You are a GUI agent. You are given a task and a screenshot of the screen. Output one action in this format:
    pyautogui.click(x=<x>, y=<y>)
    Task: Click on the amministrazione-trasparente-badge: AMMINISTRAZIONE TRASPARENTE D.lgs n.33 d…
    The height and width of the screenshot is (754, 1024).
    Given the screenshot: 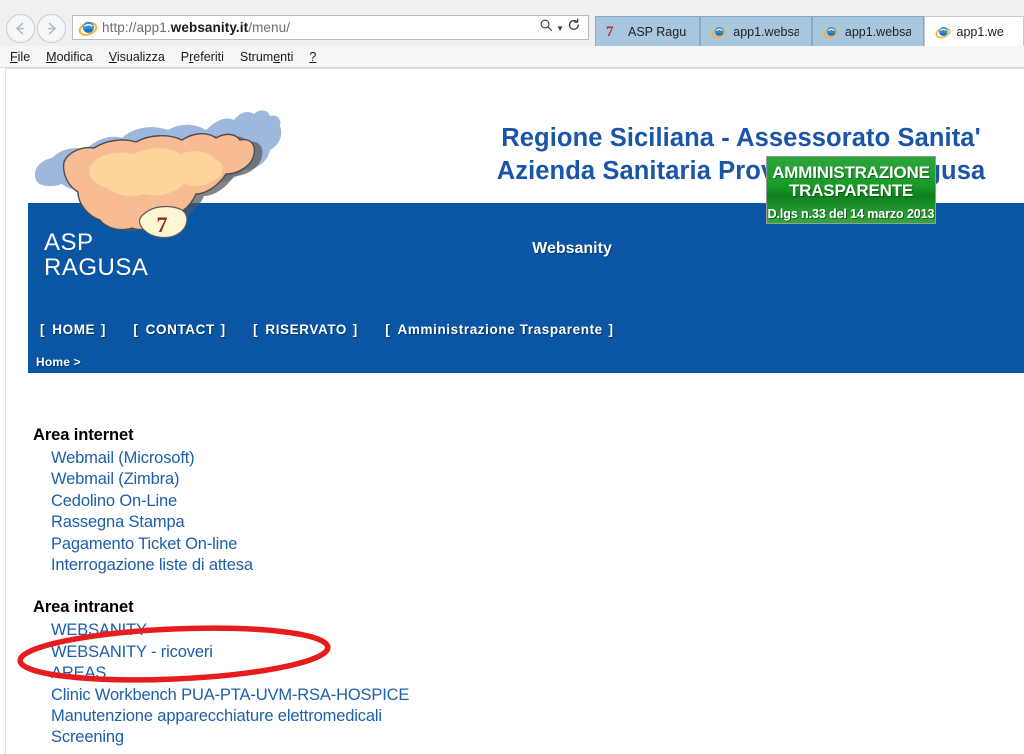 What is the action you would take?
    pyautogui.click(x=851, y=190)
    